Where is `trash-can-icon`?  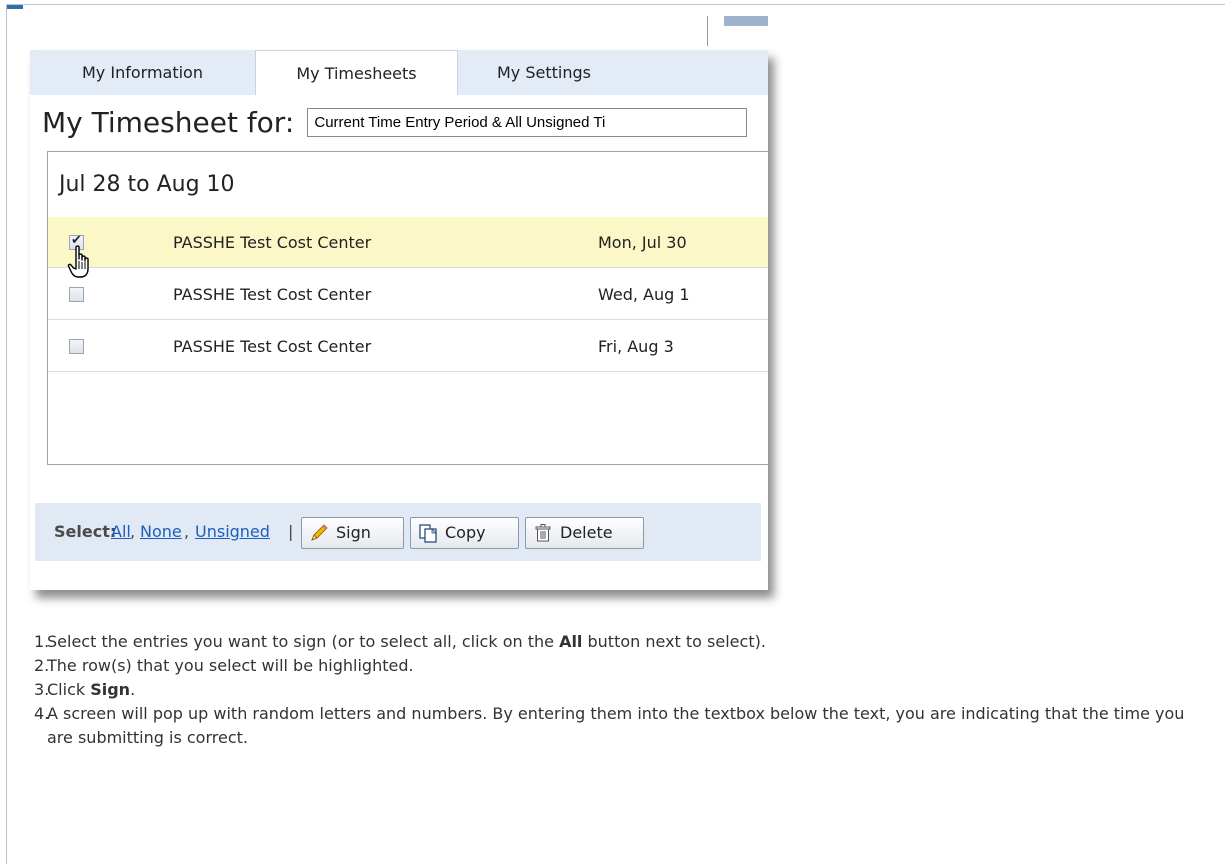
trash-can-icon is located at coordinates (543, 533).